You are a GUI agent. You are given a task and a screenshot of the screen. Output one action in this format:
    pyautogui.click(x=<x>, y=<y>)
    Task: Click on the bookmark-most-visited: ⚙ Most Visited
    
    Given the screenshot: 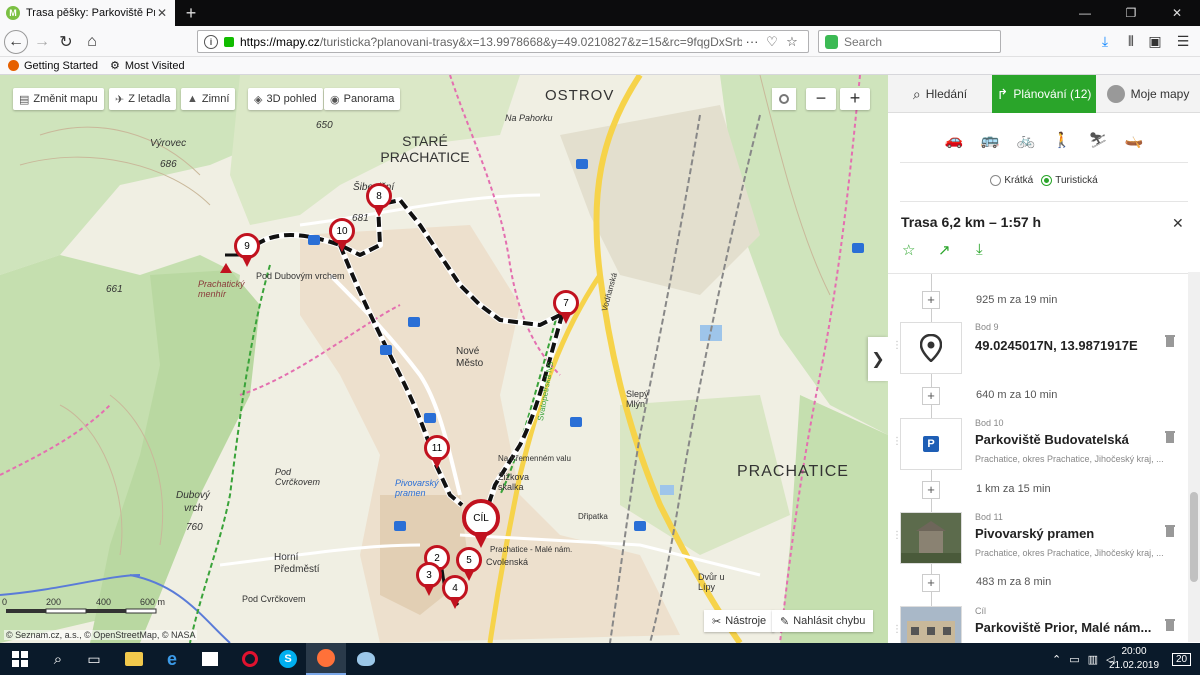 What is the action you would take?
    pyautogui.click(x=147, y=66)
    